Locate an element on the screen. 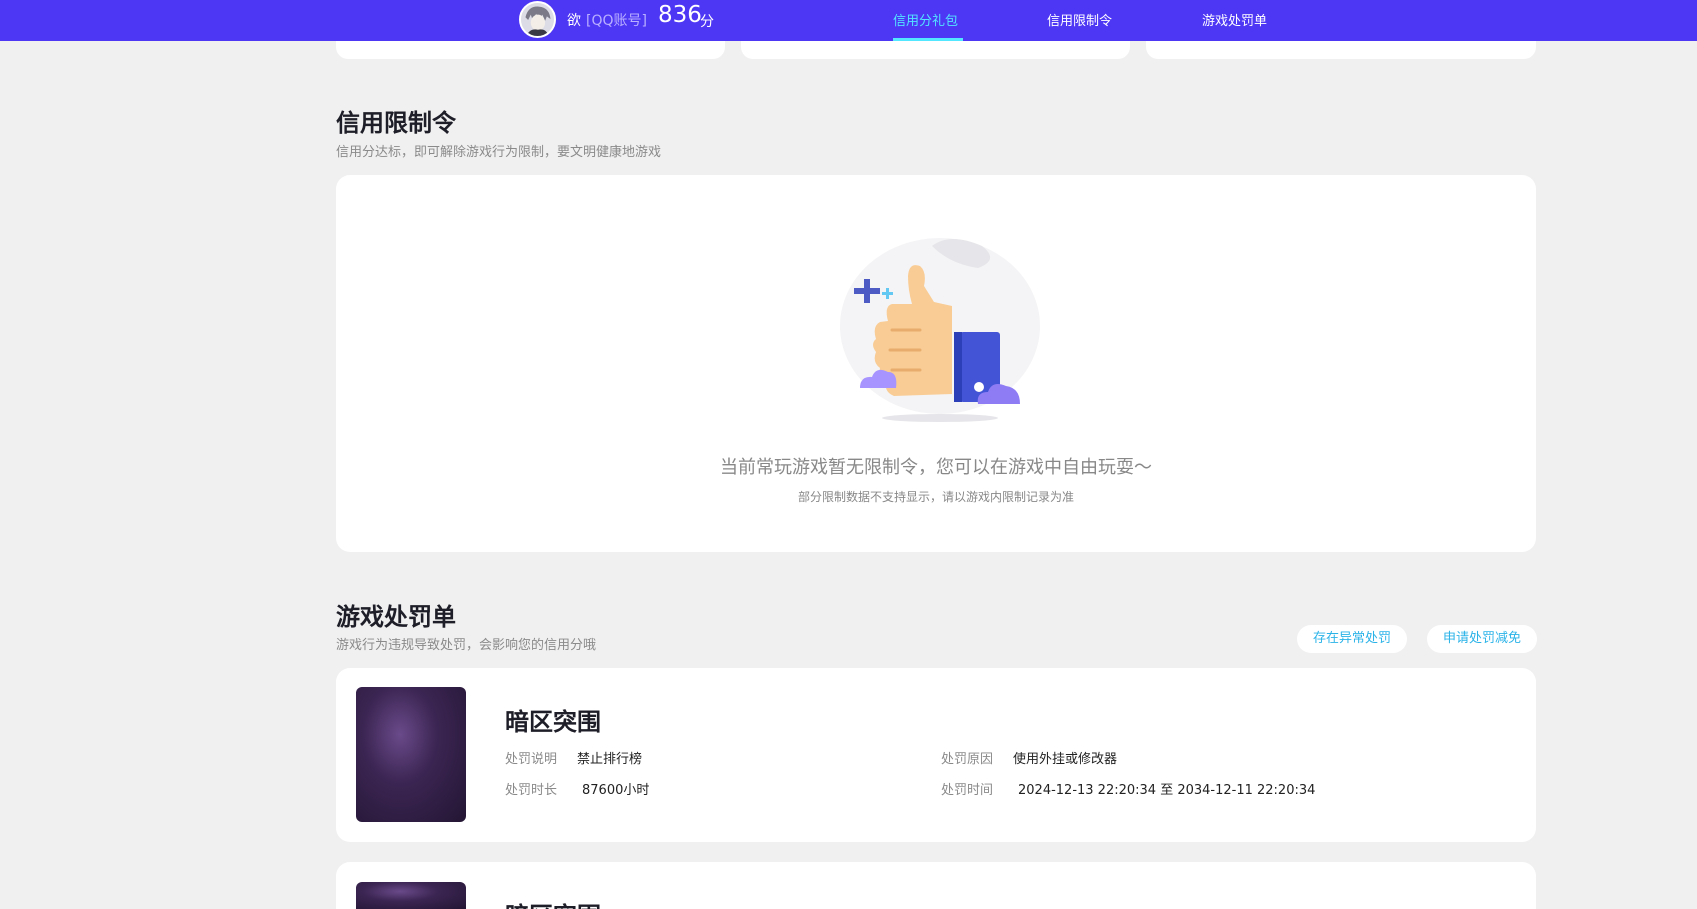 This screenshot has height=909, width=1697. penalty-duration-label: 处罚时长 is located at coordinates (531, 790).